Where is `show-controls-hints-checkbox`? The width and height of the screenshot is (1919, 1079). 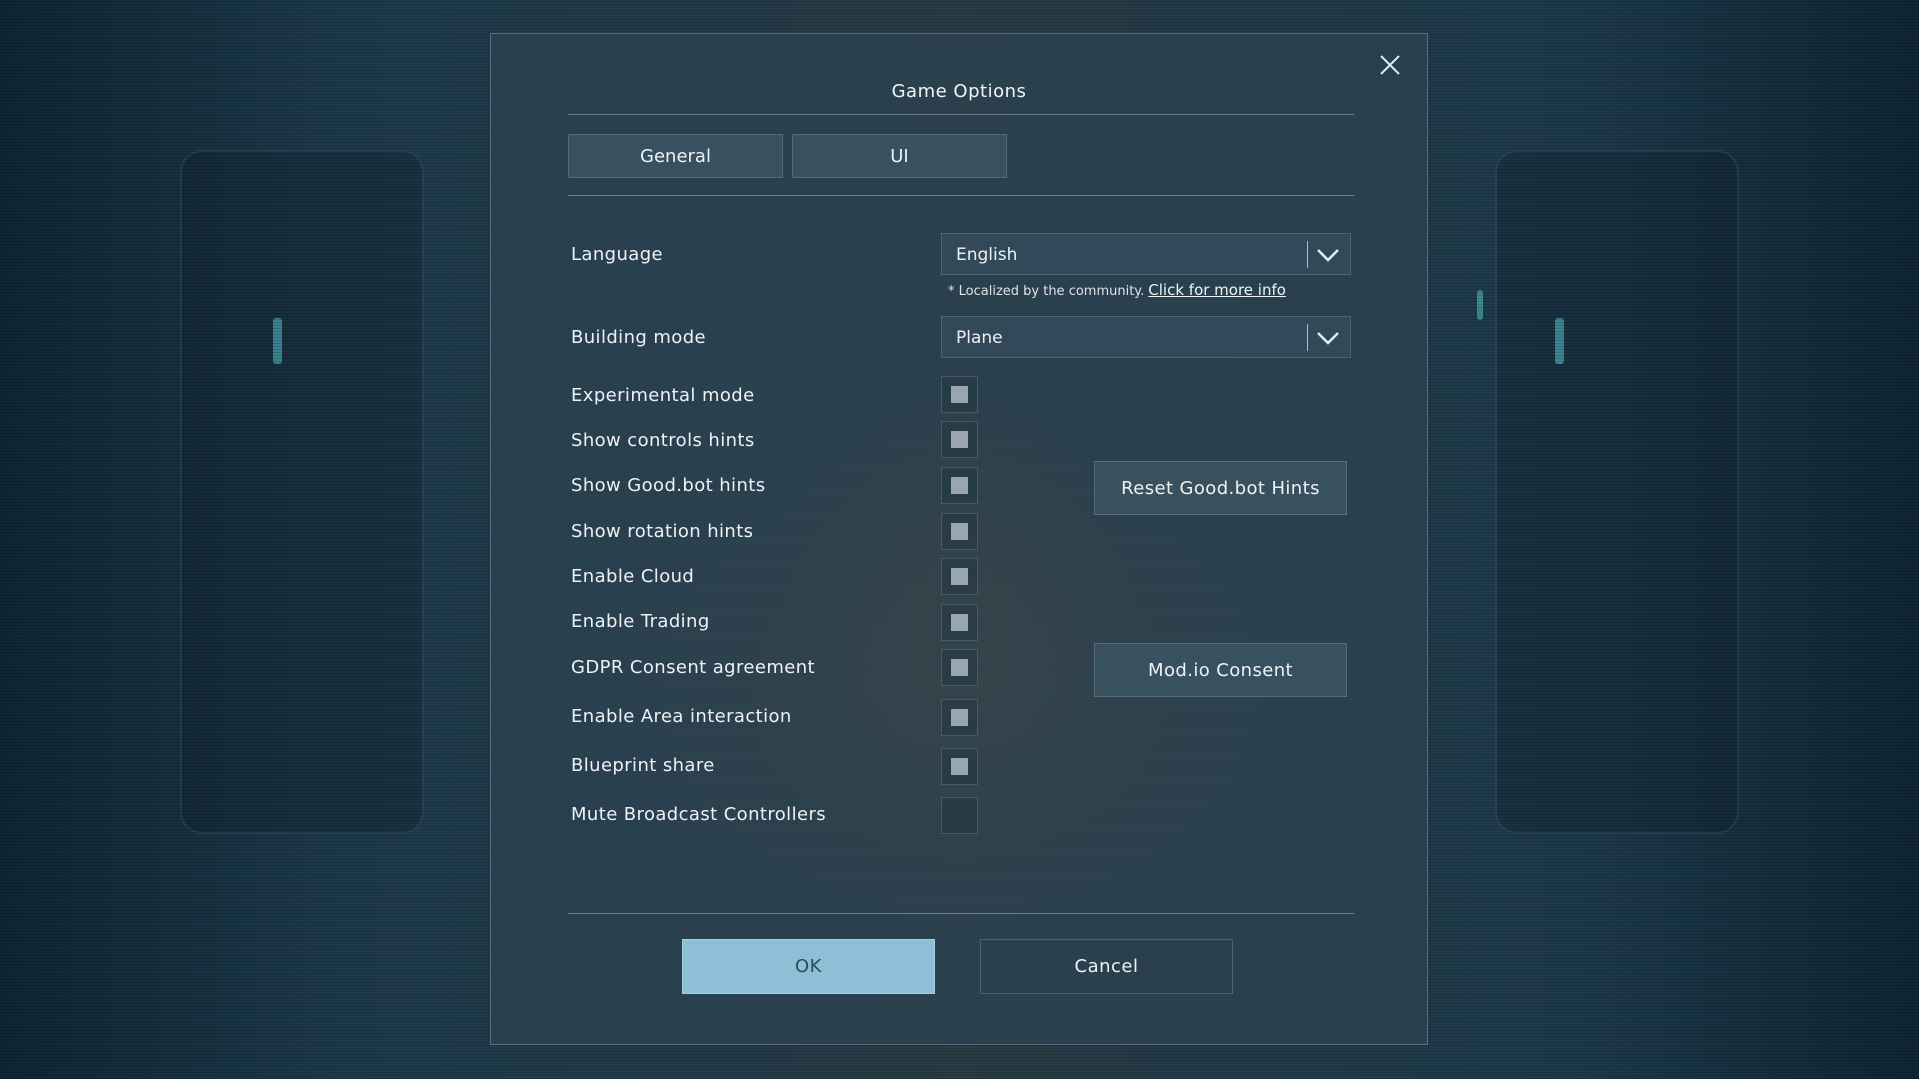 show-controls-hints-checkbox is located at coordinates (959, 439).